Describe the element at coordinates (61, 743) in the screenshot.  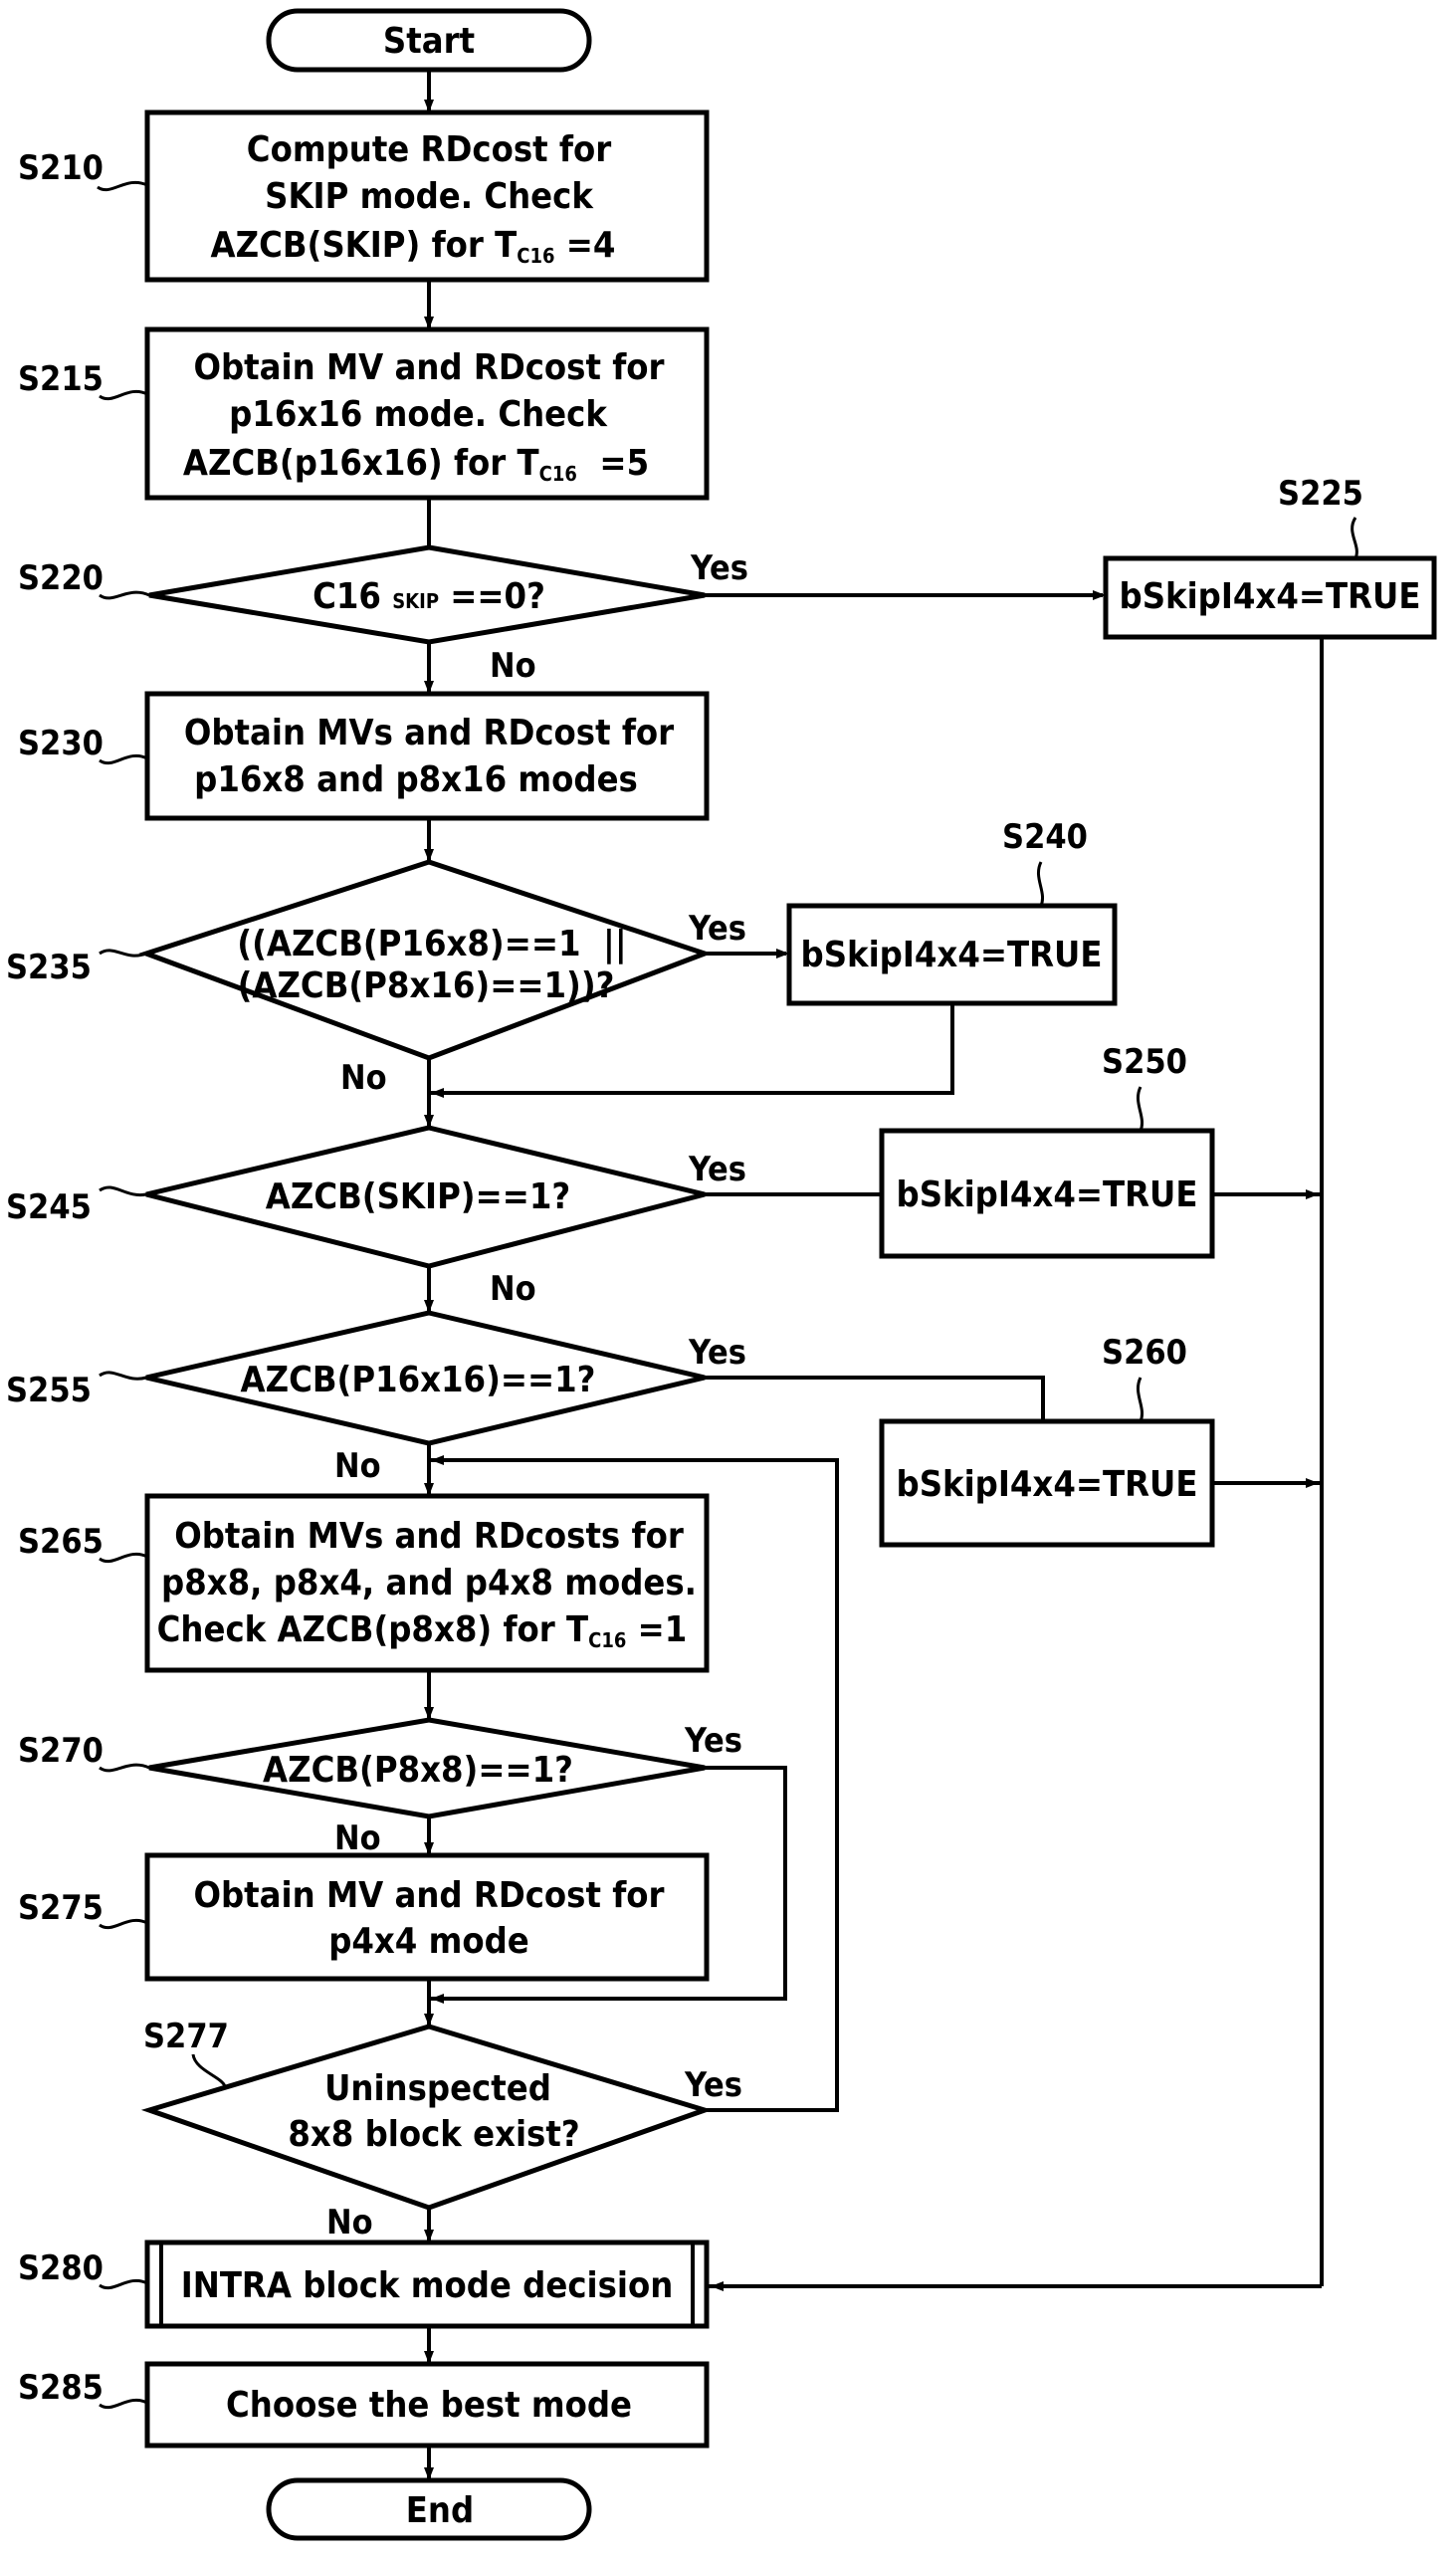
I see `step-id-label: S230` at that location.